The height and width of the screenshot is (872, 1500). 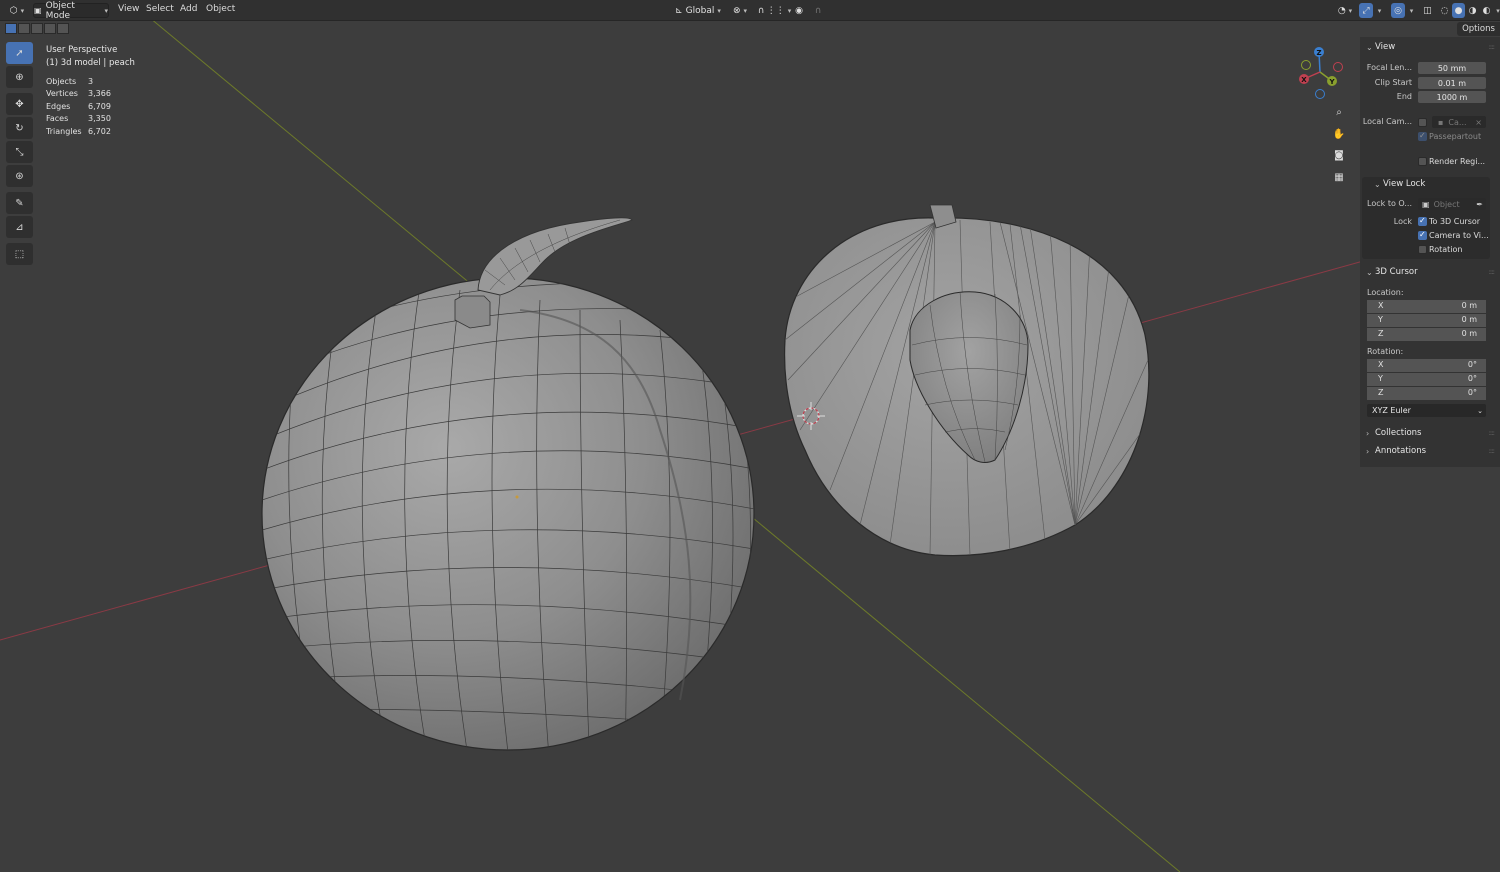 I want to click on cursor-location-z: Z0 m, so click(x=1426, y=334).